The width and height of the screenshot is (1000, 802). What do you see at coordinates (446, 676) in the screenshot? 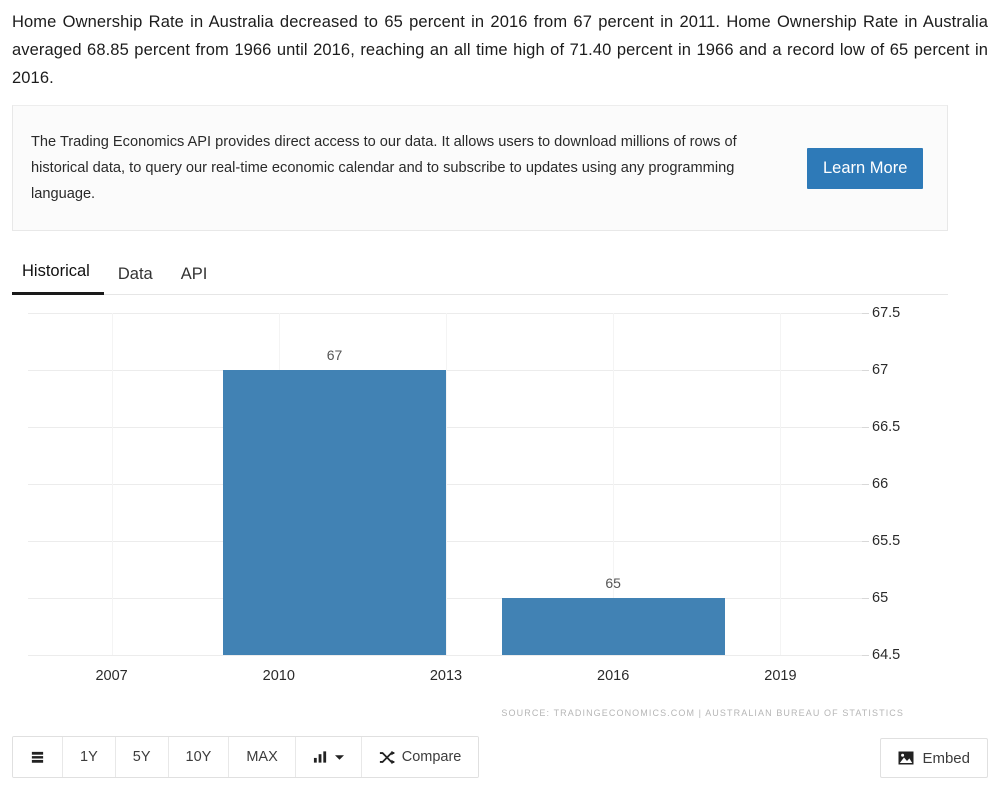
I see `x-axis-tick-label: 2013` at bounding box center [446, 676].